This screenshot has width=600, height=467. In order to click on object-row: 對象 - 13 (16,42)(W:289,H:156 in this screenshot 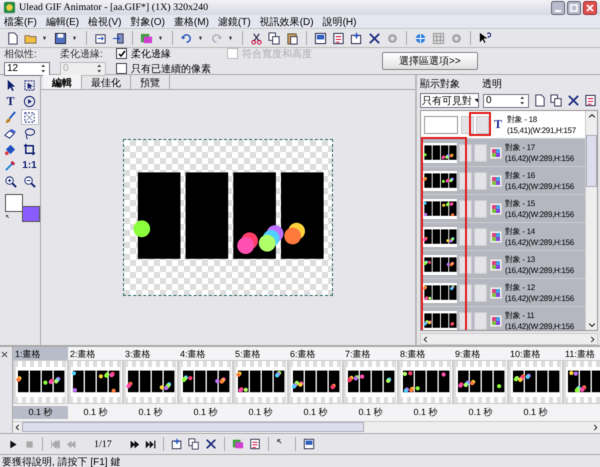, I will do `click(503, 265)`.